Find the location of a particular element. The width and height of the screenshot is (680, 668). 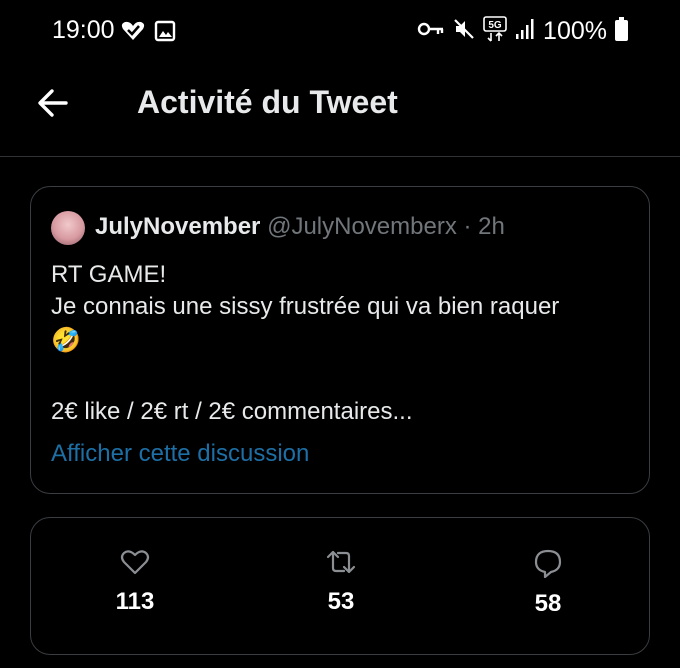

5g-icon: 5G is located at coordinates (495, 31).